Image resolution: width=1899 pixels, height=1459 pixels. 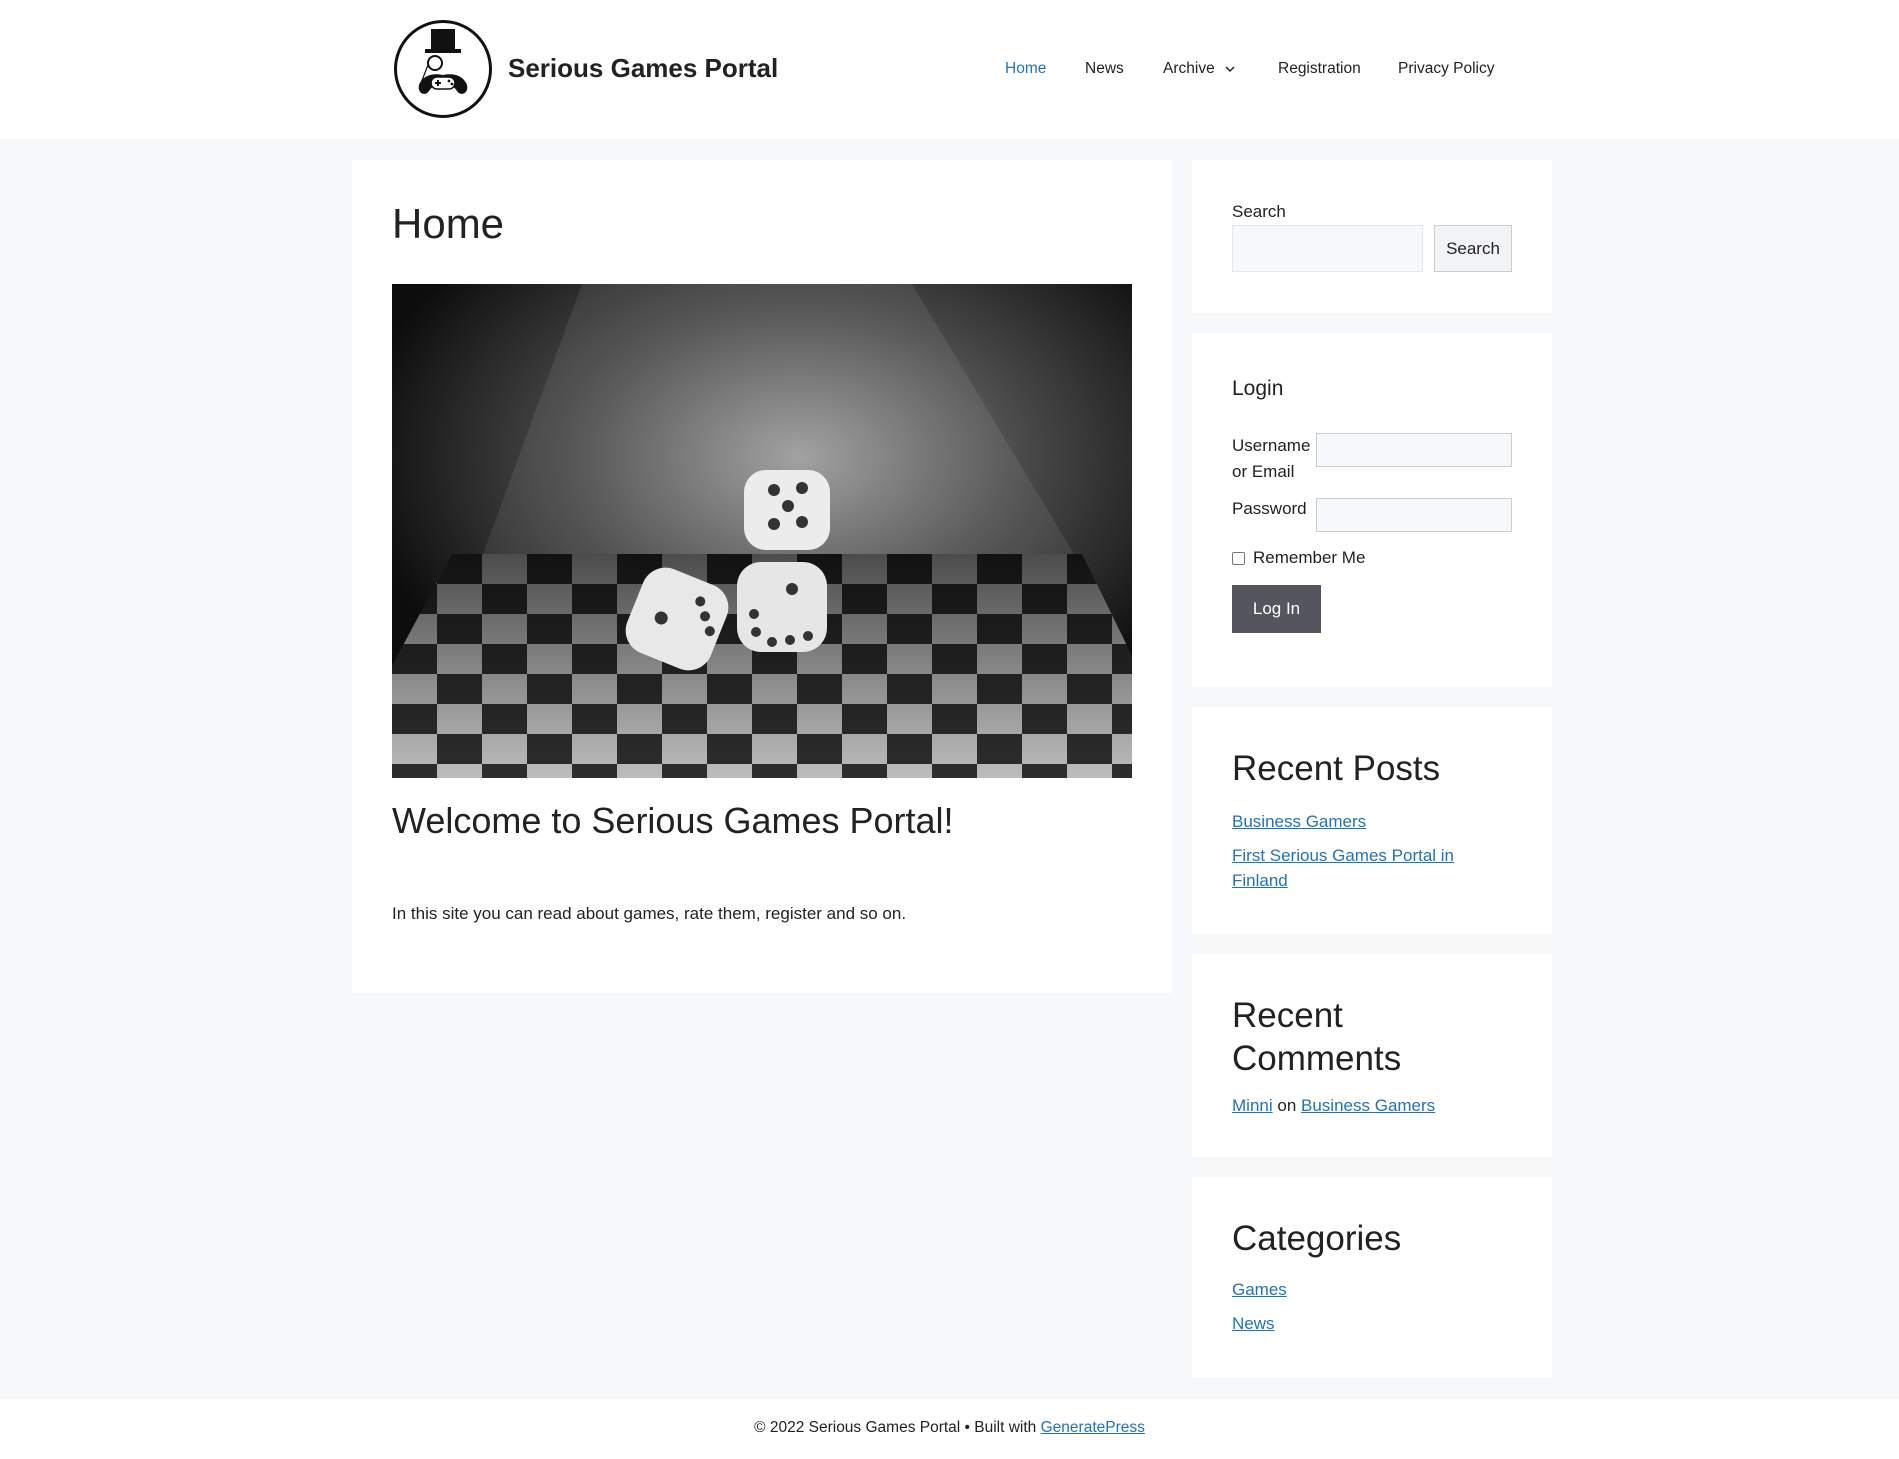 What do you see at coordinates (1372, 1277) in the screenshot?
I see `categories-widget: Categories Games News` at bounding box center [1372, 1277].